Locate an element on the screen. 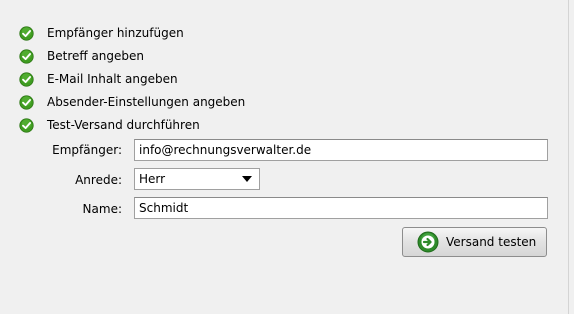 The height and width of the screenshot is (314, 574). step-subject: Betreff angeben is located at coordinates (81, 56).